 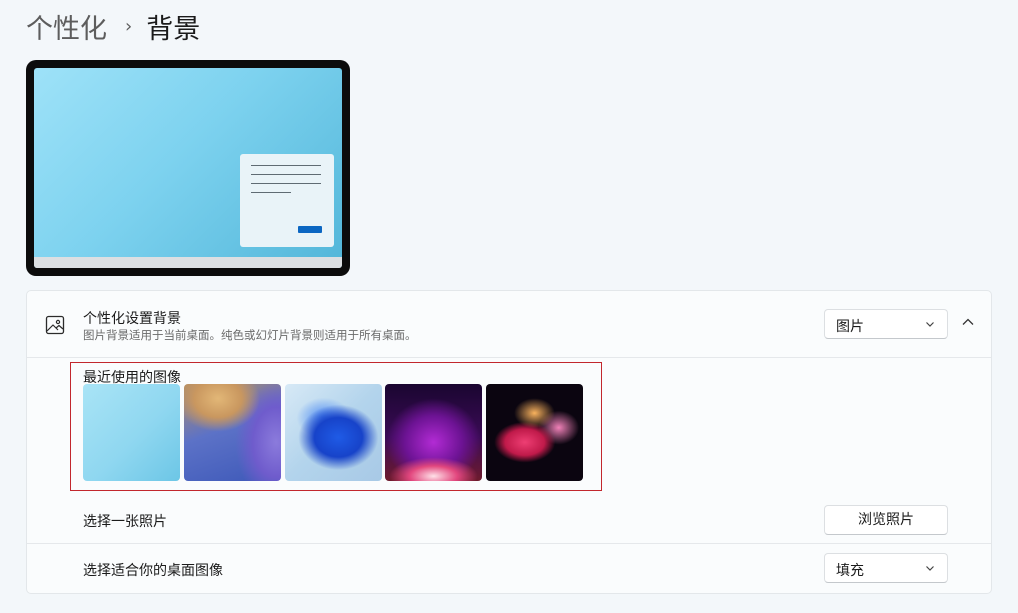 What do you see at coordinates (153, 571) in the screenshot?
I see `fit-label: 选择适合你的桌面图像` at bounding box center [153, 571].